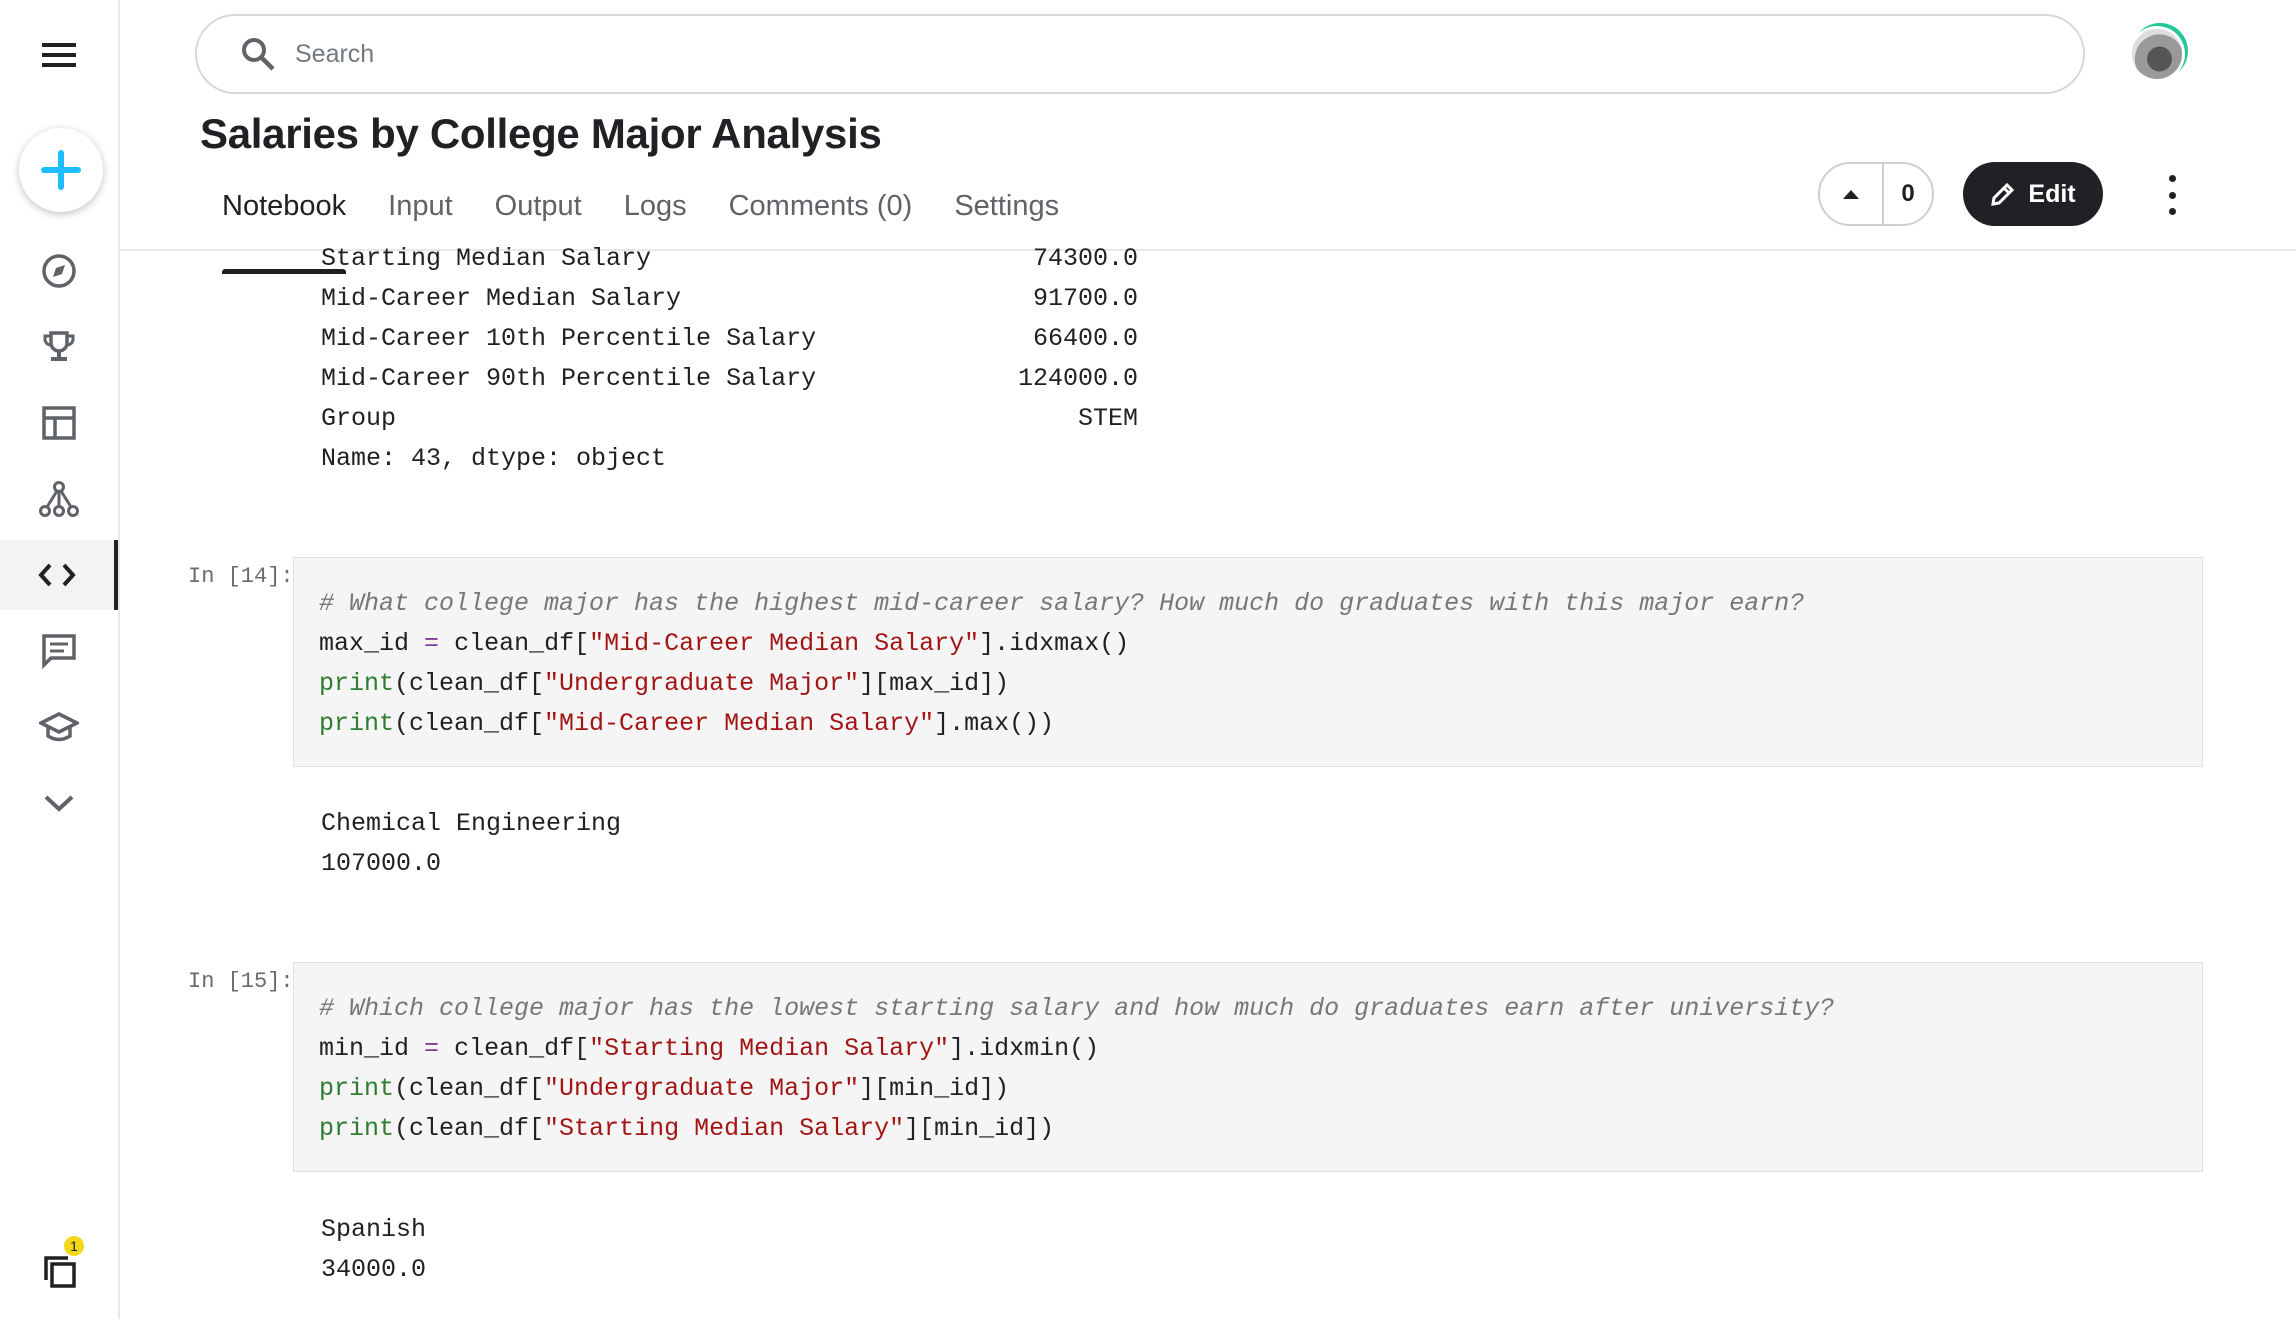 The width and height of the screenshot is (2296, 1319). I want to click on output-label: Mid-Career 10th Percentile Salary, so click(569, 338).